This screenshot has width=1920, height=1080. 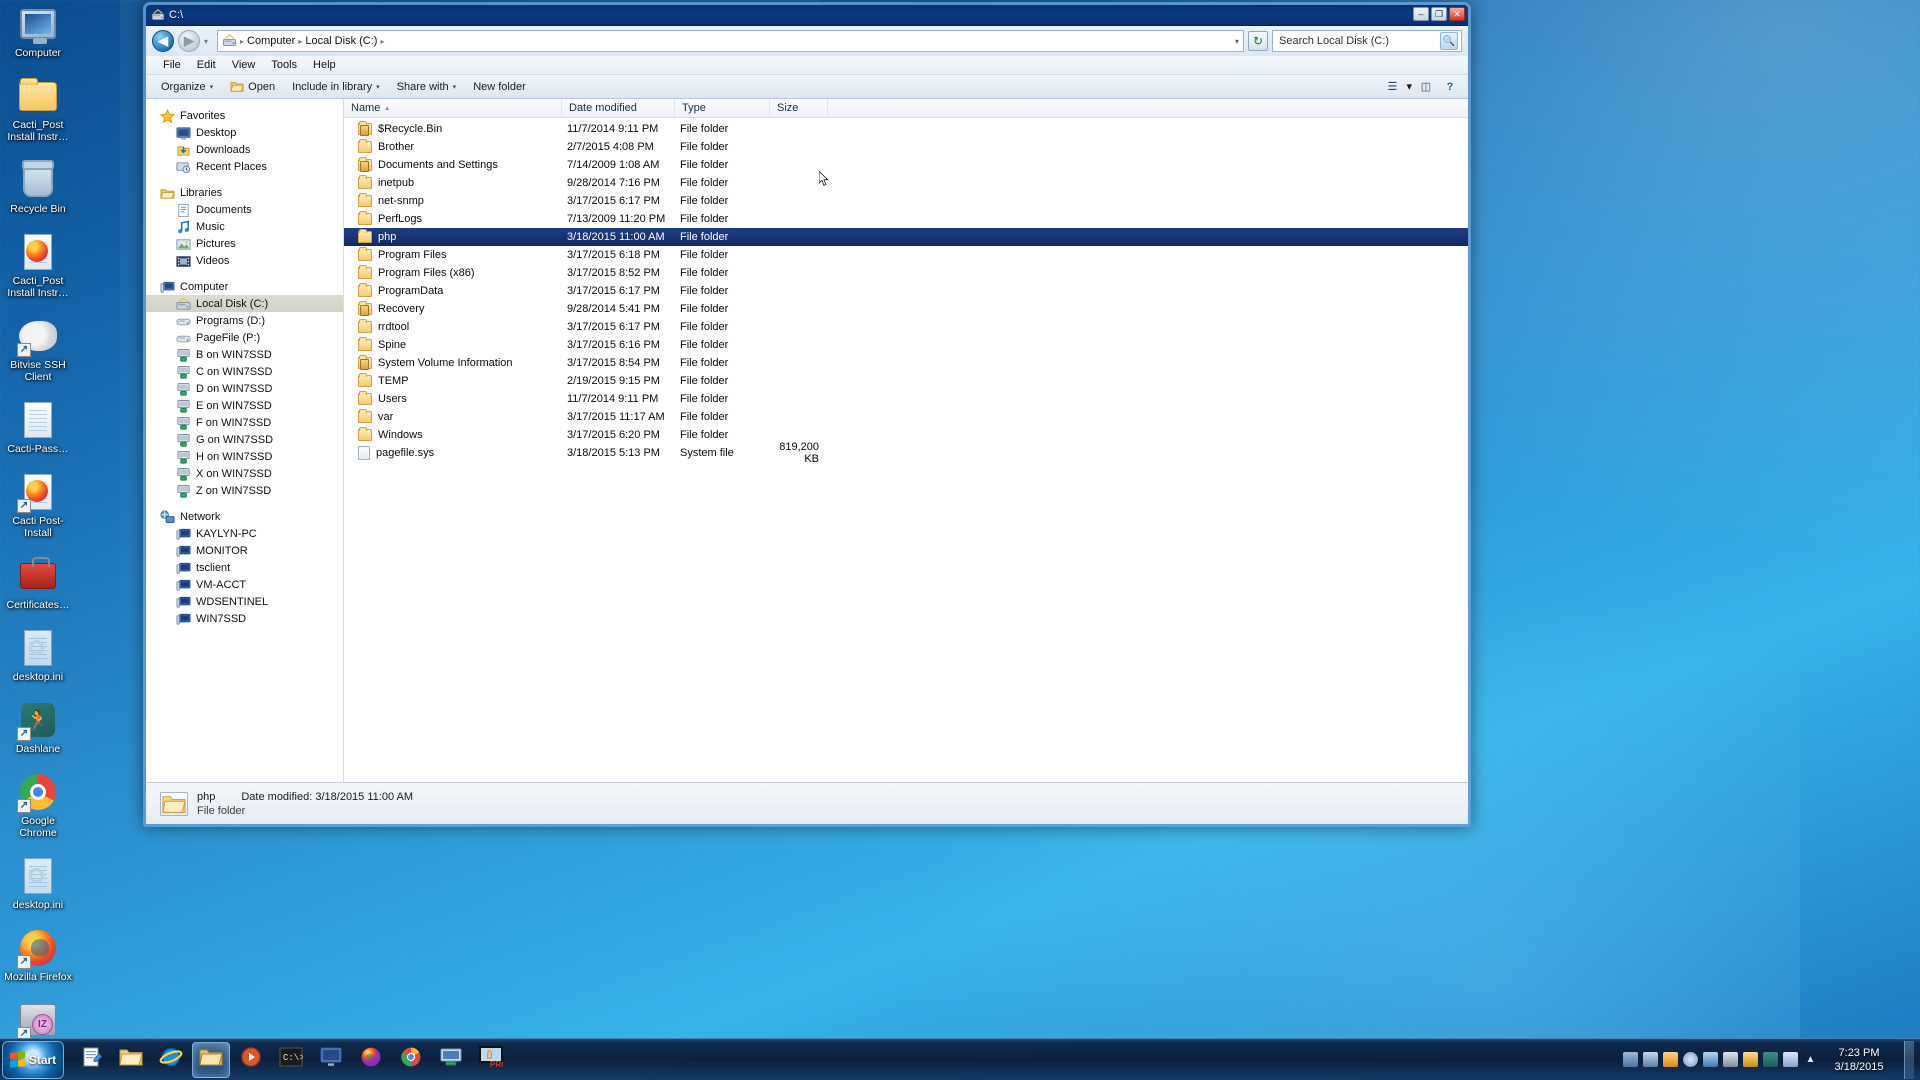 What do you see at coordinates (1790, 1059) in the screenshot?
I see `tray-icon-volume` at bounding box center [1790, 1059].